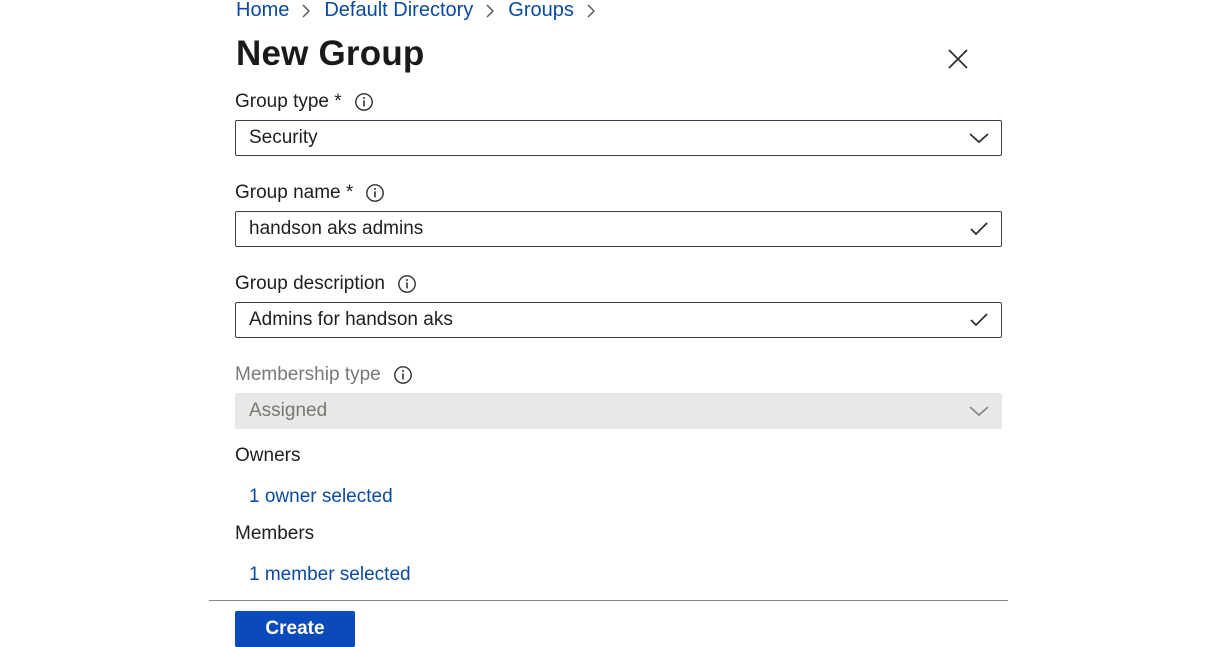  I want to click on group-type-label-text: Group type *, so click(288, 101).